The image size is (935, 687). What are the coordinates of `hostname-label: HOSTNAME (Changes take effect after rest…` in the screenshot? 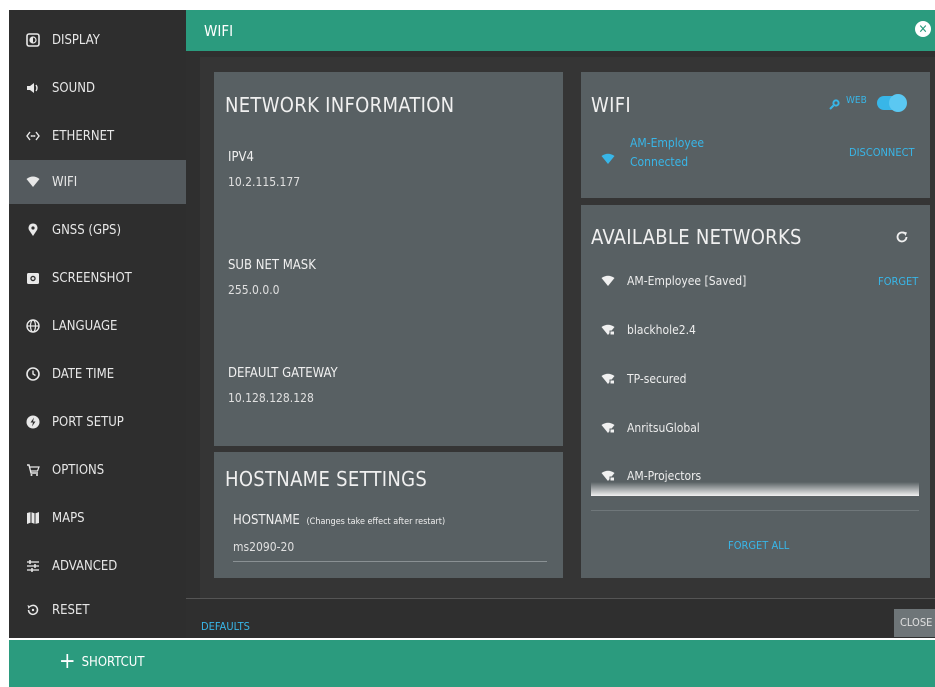 It's located at (339, 520).